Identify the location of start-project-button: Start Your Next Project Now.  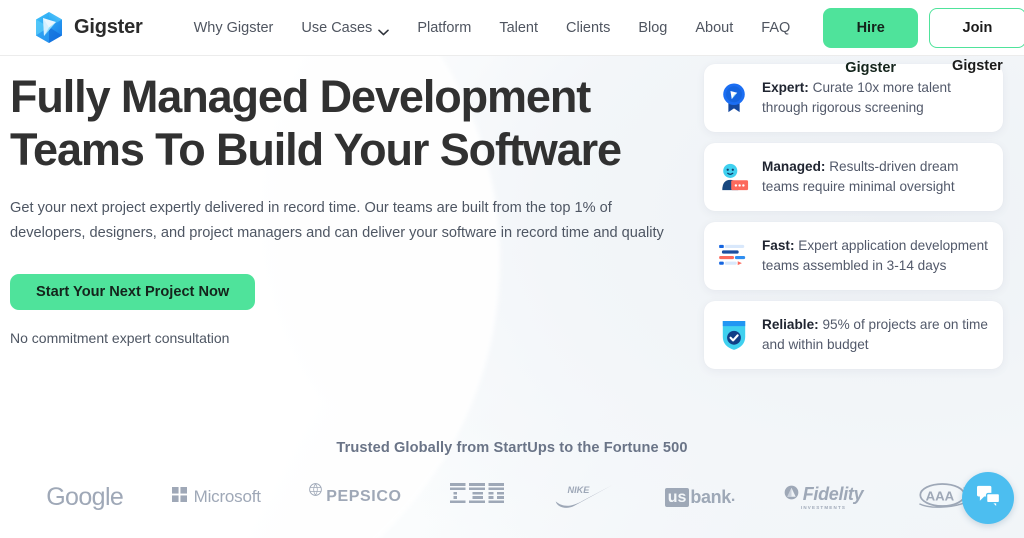
(133, 292).